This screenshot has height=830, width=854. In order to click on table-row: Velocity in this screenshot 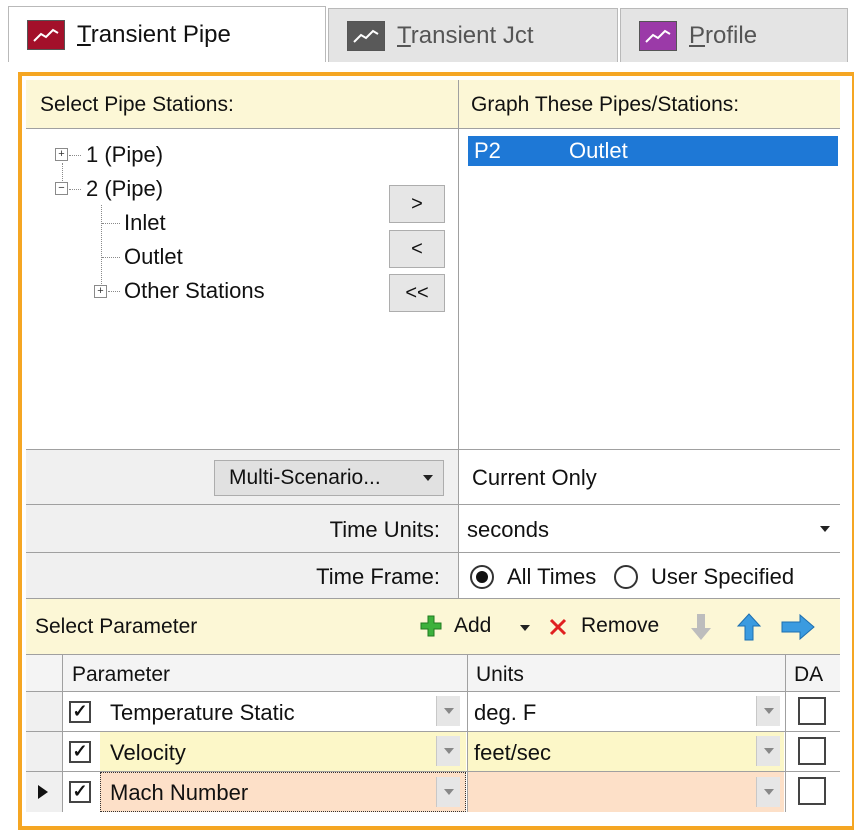, I will do `click(283, 751)`.